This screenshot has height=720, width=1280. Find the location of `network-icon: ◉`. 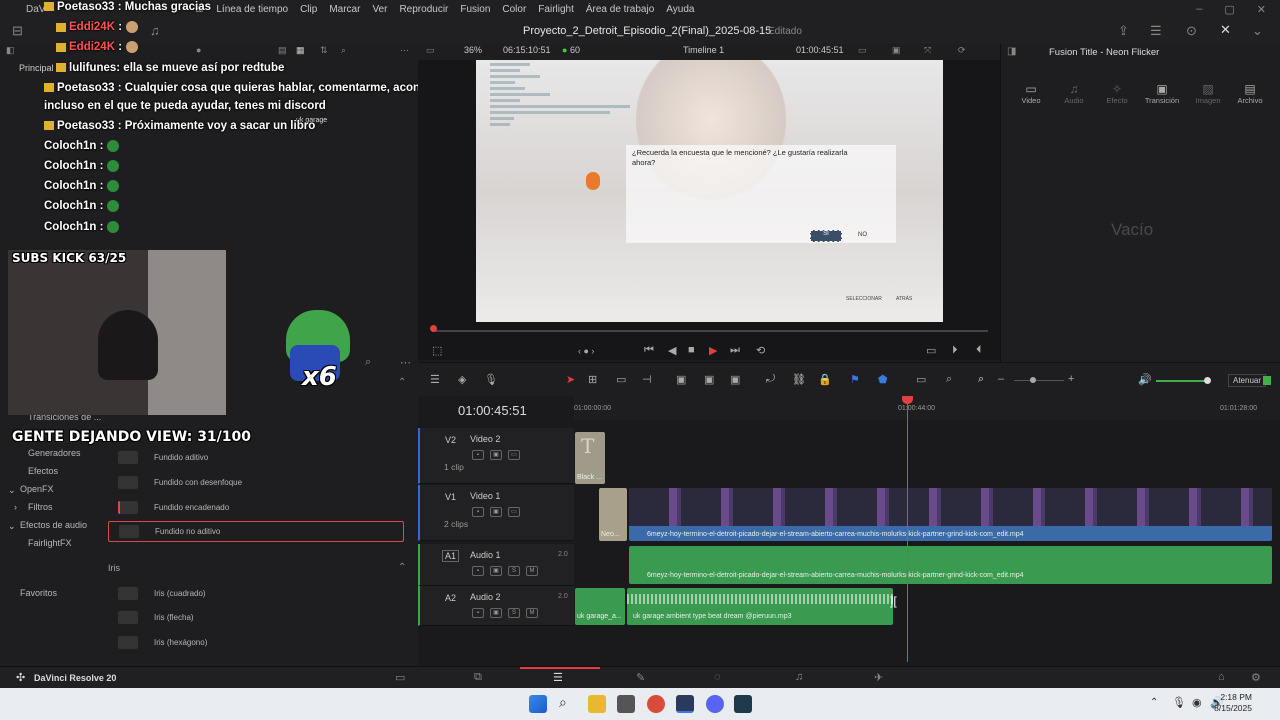

network-icon: ◉ is located at coordinates (1197, 702).